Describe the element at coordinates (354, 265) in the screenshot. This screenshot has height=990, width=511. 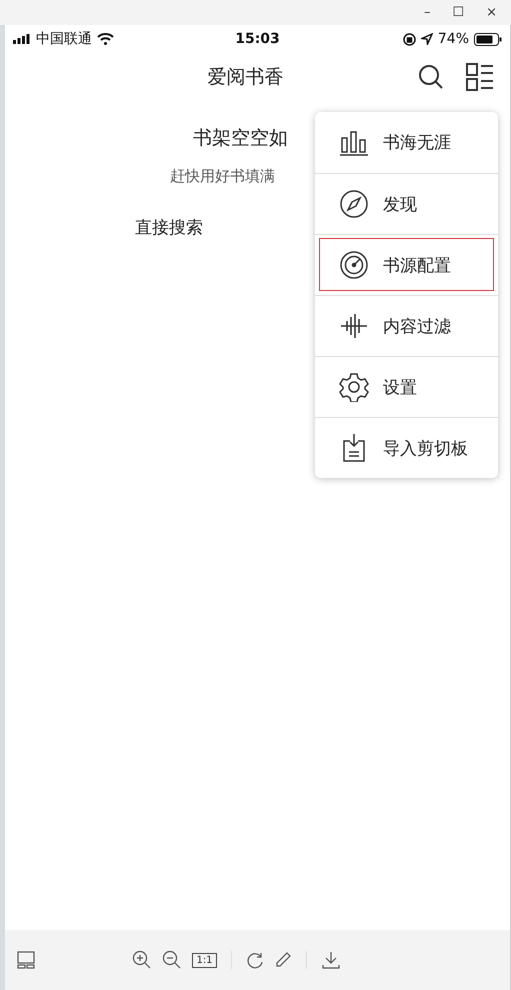
I see `gauge-icon` at that location.